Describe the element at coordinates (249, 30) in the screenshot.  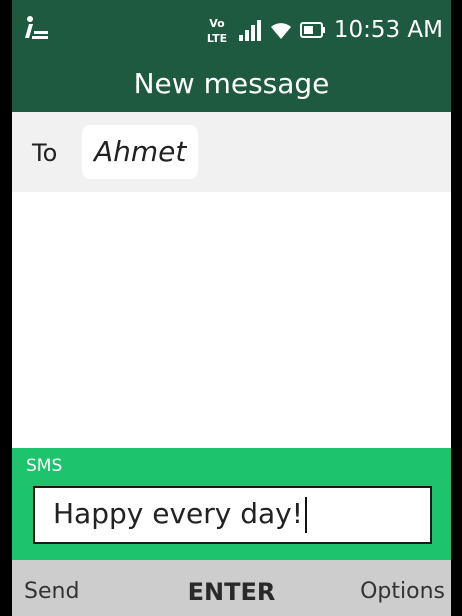
I see `signal-icon` at that location.